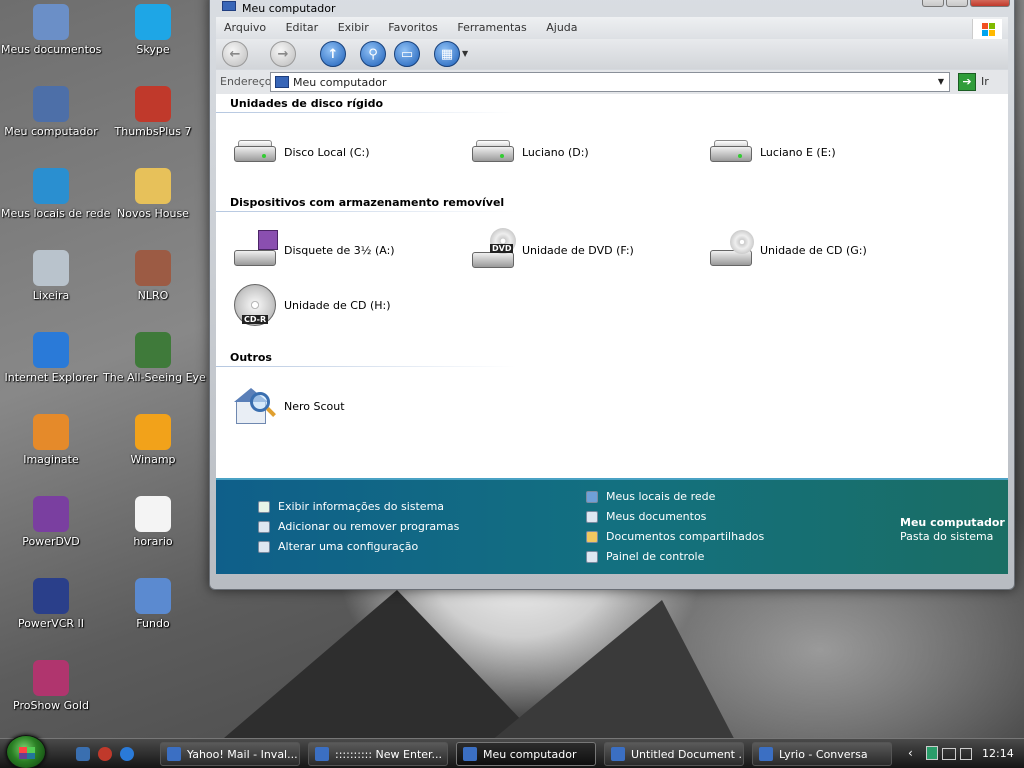 The image size is (1024, 768). I want to click on desktop-icon-label: Novos House, so click(153, 213).